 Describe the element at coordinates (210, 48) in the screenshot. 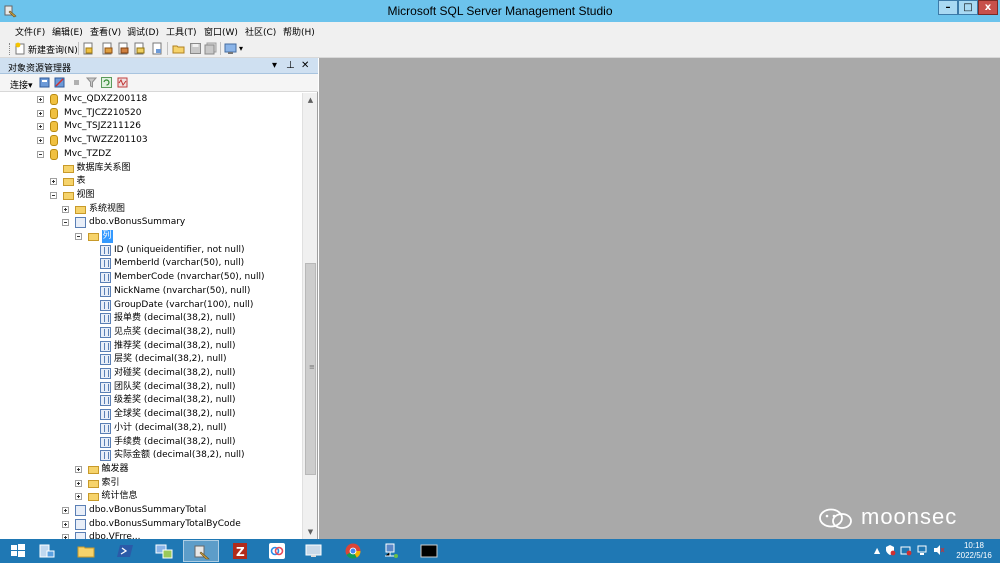

I see `save-all-icon` at that location.